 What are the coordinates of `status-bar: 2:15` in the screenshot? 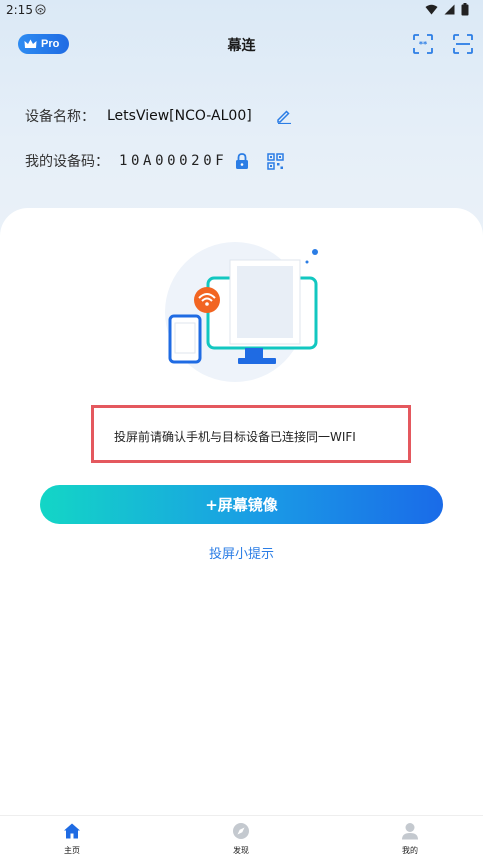 It's located at (241, 11).